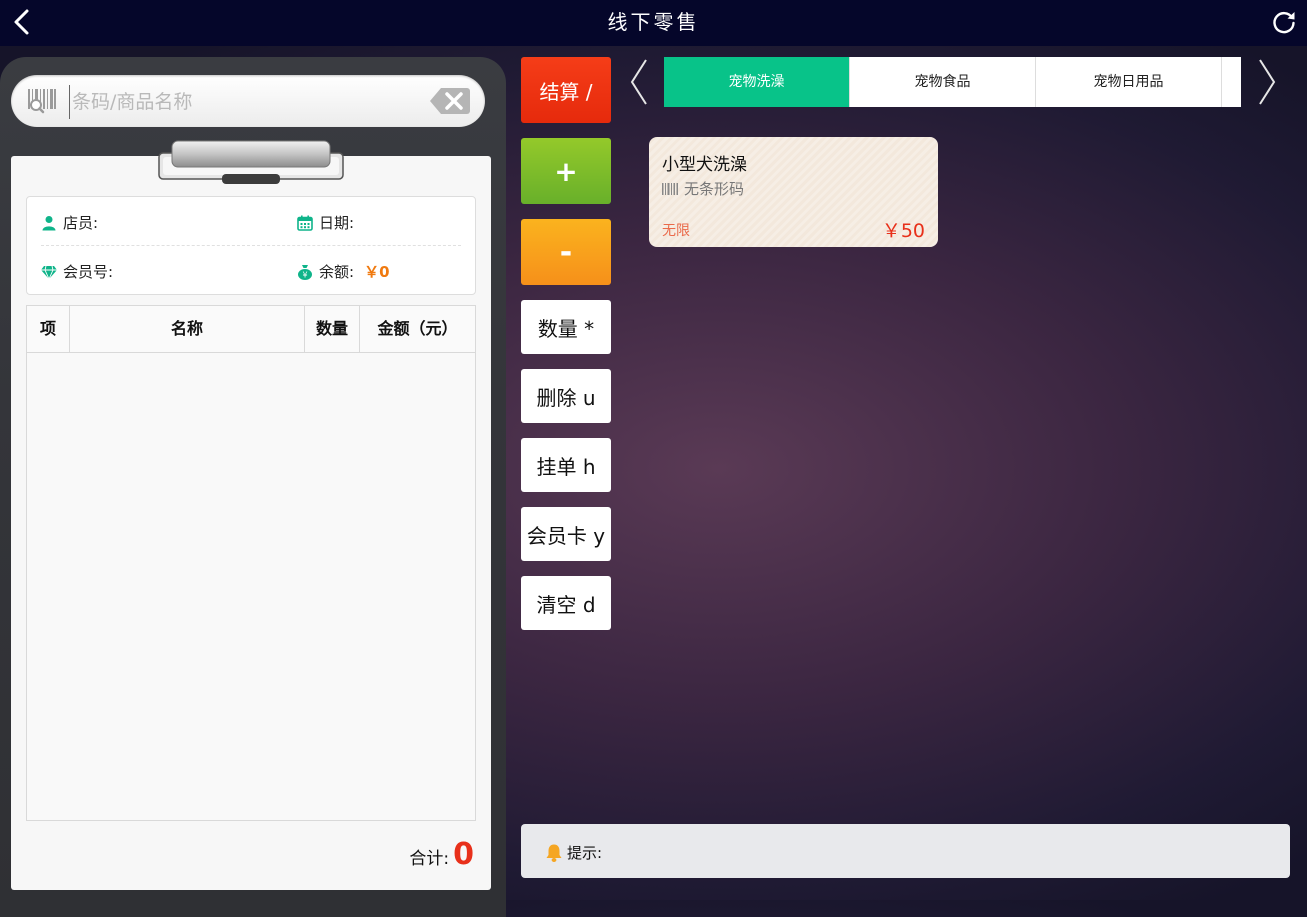 This screenshot has width=1307, height=917. I want to click on clear-all-button: 清空 d, so click(566, 603).